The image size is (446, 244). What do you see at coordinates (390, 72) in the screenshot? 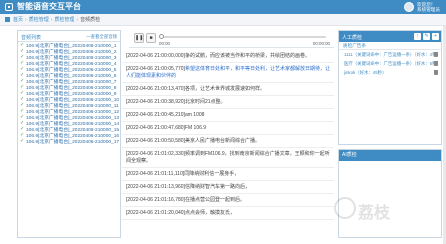
I see `check-tag-item: jinkok（好水：45秒）` at bounding box center [390, 72].